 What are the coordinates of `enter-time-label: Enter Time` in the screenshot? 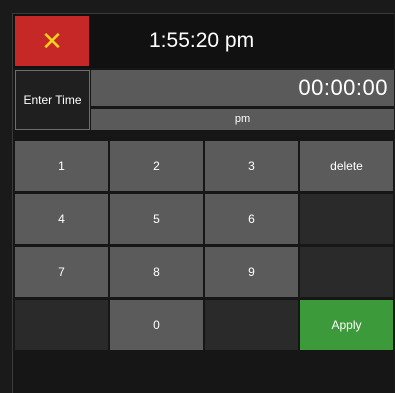 It's located at (52, 100).